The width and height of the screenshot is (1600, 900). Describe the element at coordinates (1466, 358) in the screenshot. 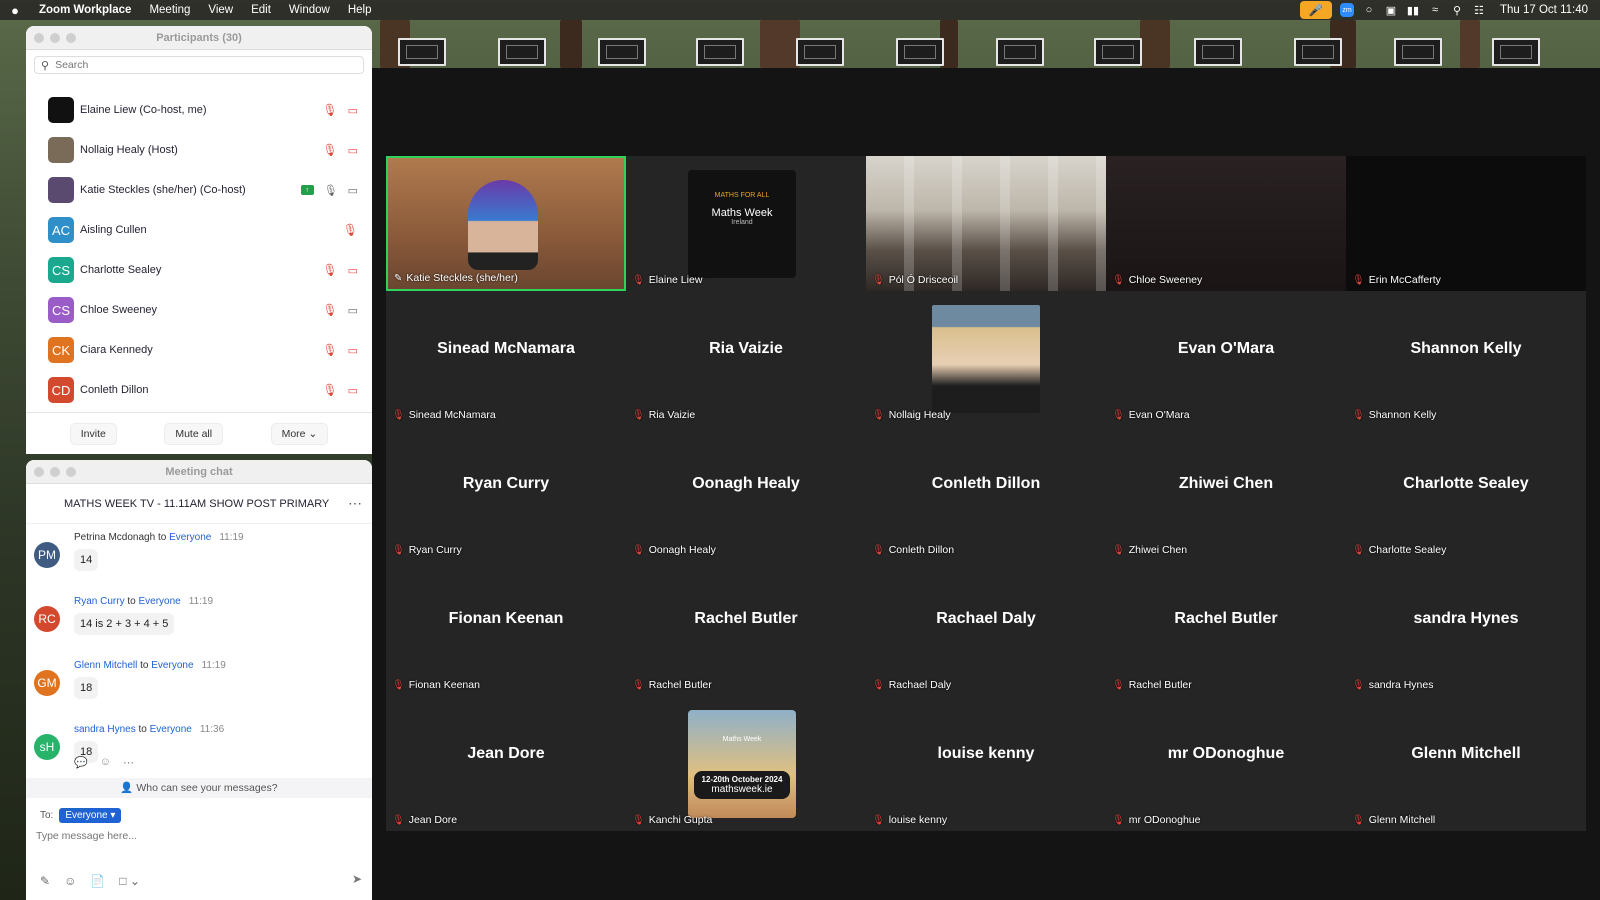

I see `video-tile: Shannon Kelly 🎙 Shannon Kelly` at that location.